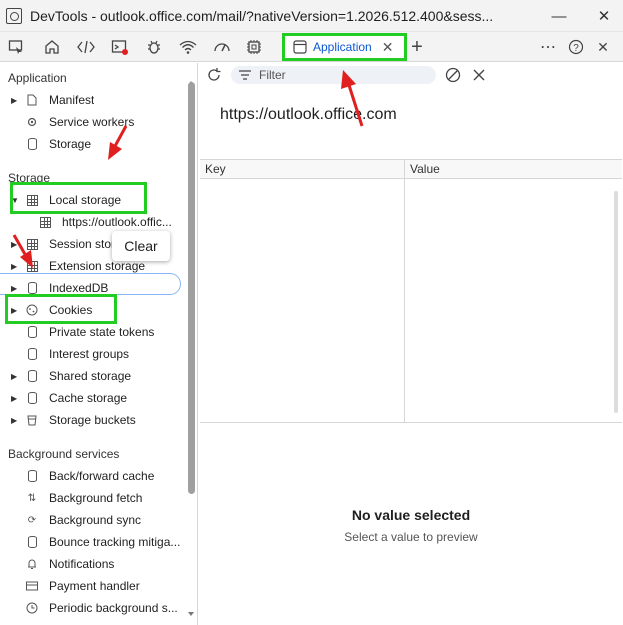 Image resolution: width=623 pixels, height=625 pixels. Describe the element at coordinates (272, 75) in the screenshot. I see `filter-placeholder: Filter` at that location.